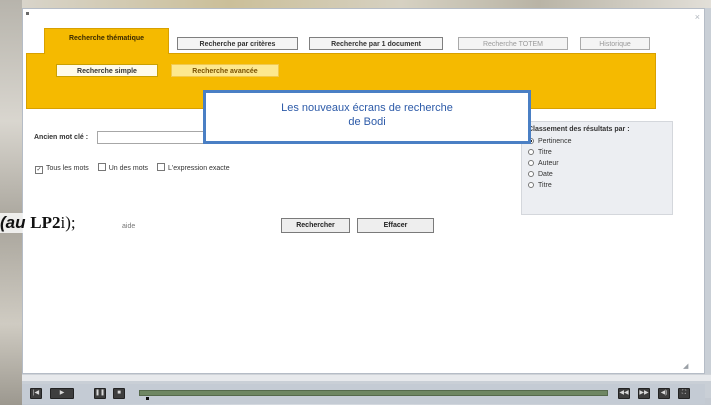  Describe the element at coordinates (597, 163) in the screenshot. I see `sort-option-author: Auteur` at that location.